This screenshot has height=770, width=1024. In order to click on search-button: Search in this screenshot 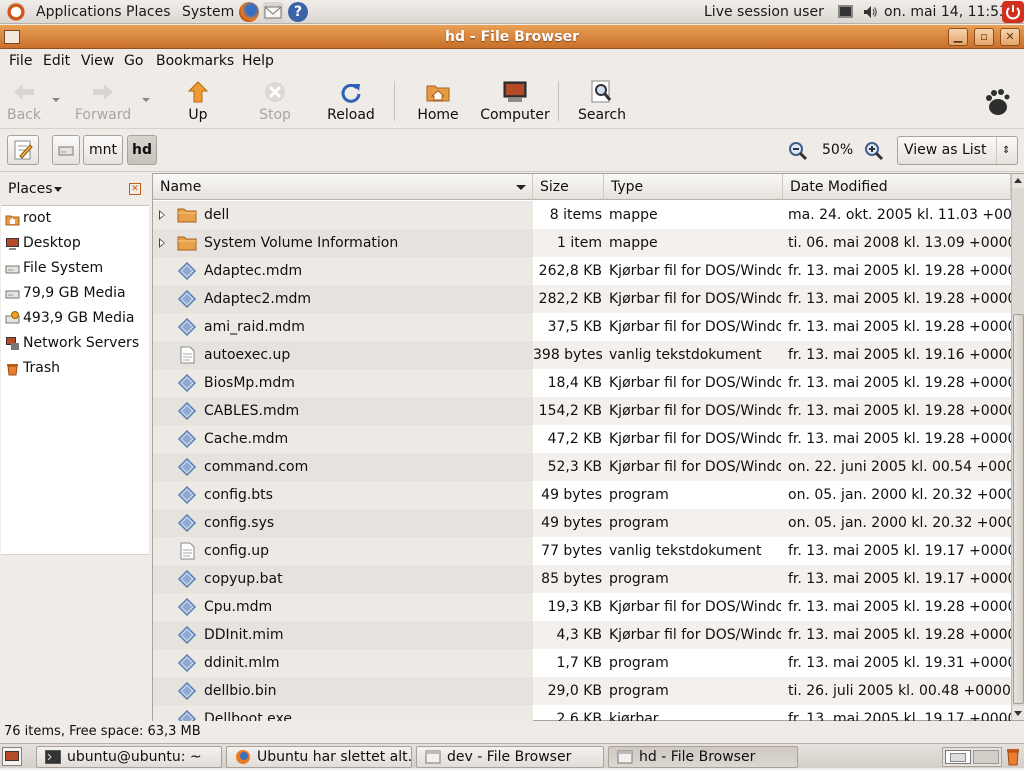, I will do `click(602, 102)`.